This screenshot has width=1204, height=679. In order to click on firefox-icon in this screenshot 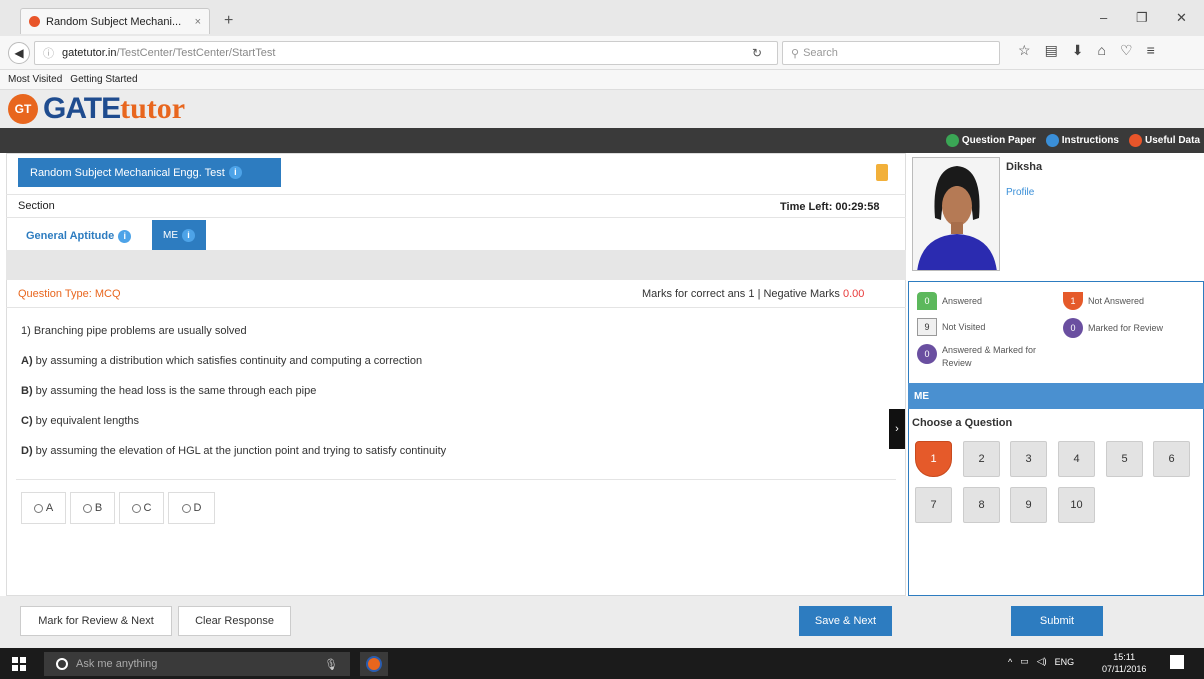, I will do `click(374, 664)`.